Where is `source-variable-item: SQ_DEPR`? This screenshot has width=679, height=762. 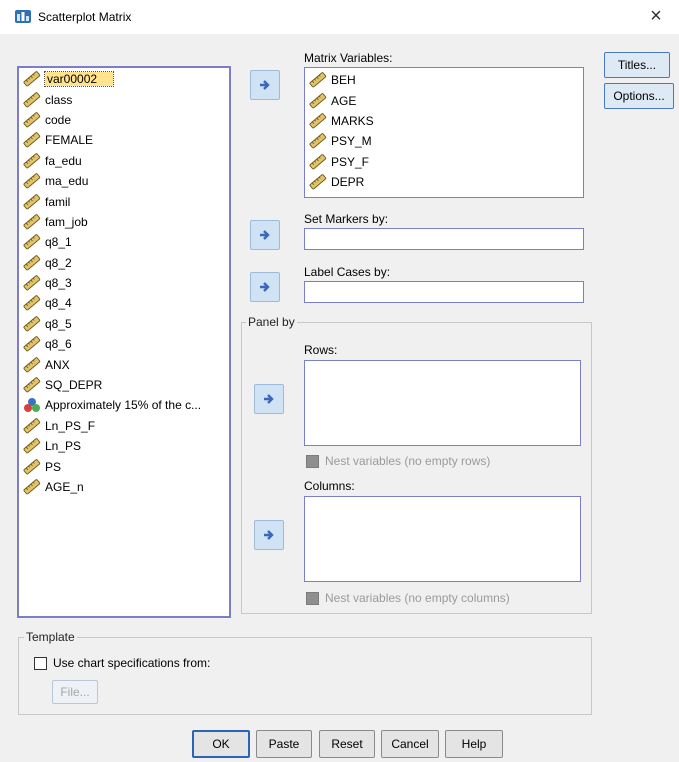
source-variable-item: SQ_DEPR is located at coordinates (124, 385).